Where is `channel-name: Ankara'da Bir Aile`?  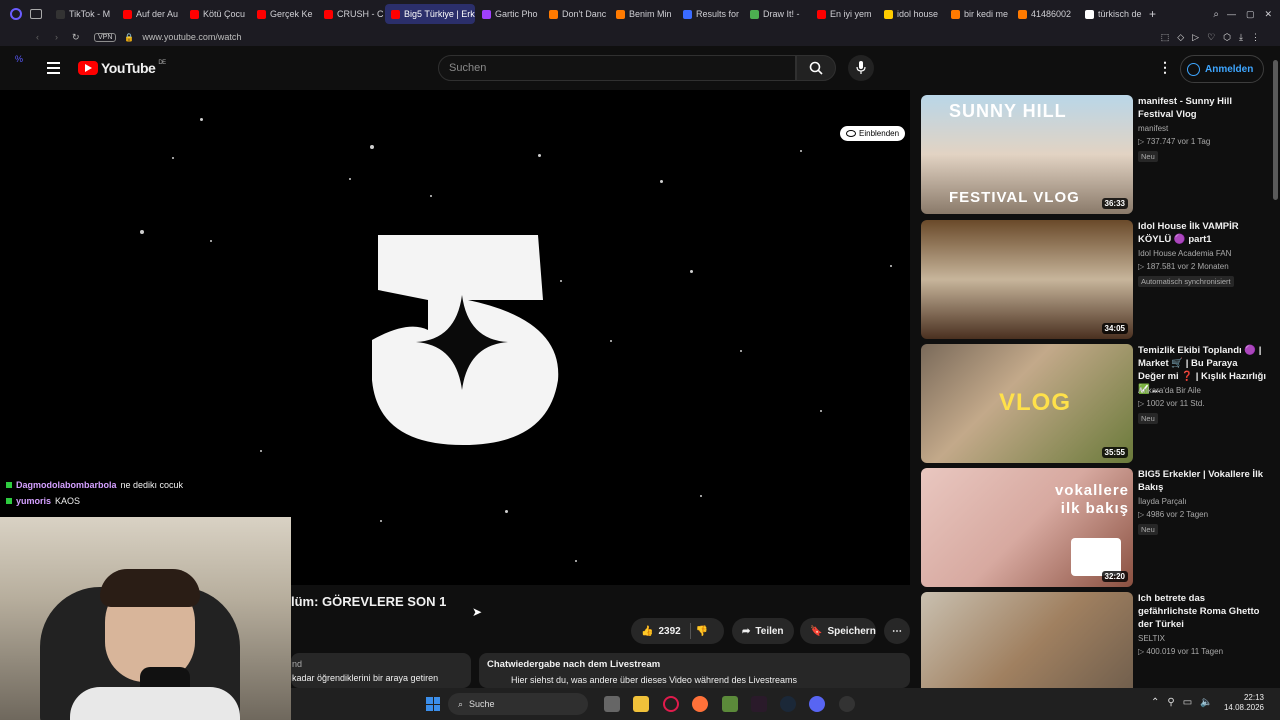
channel-name: Ankara'da Bir Aile is located at coordinates (1169, 390).